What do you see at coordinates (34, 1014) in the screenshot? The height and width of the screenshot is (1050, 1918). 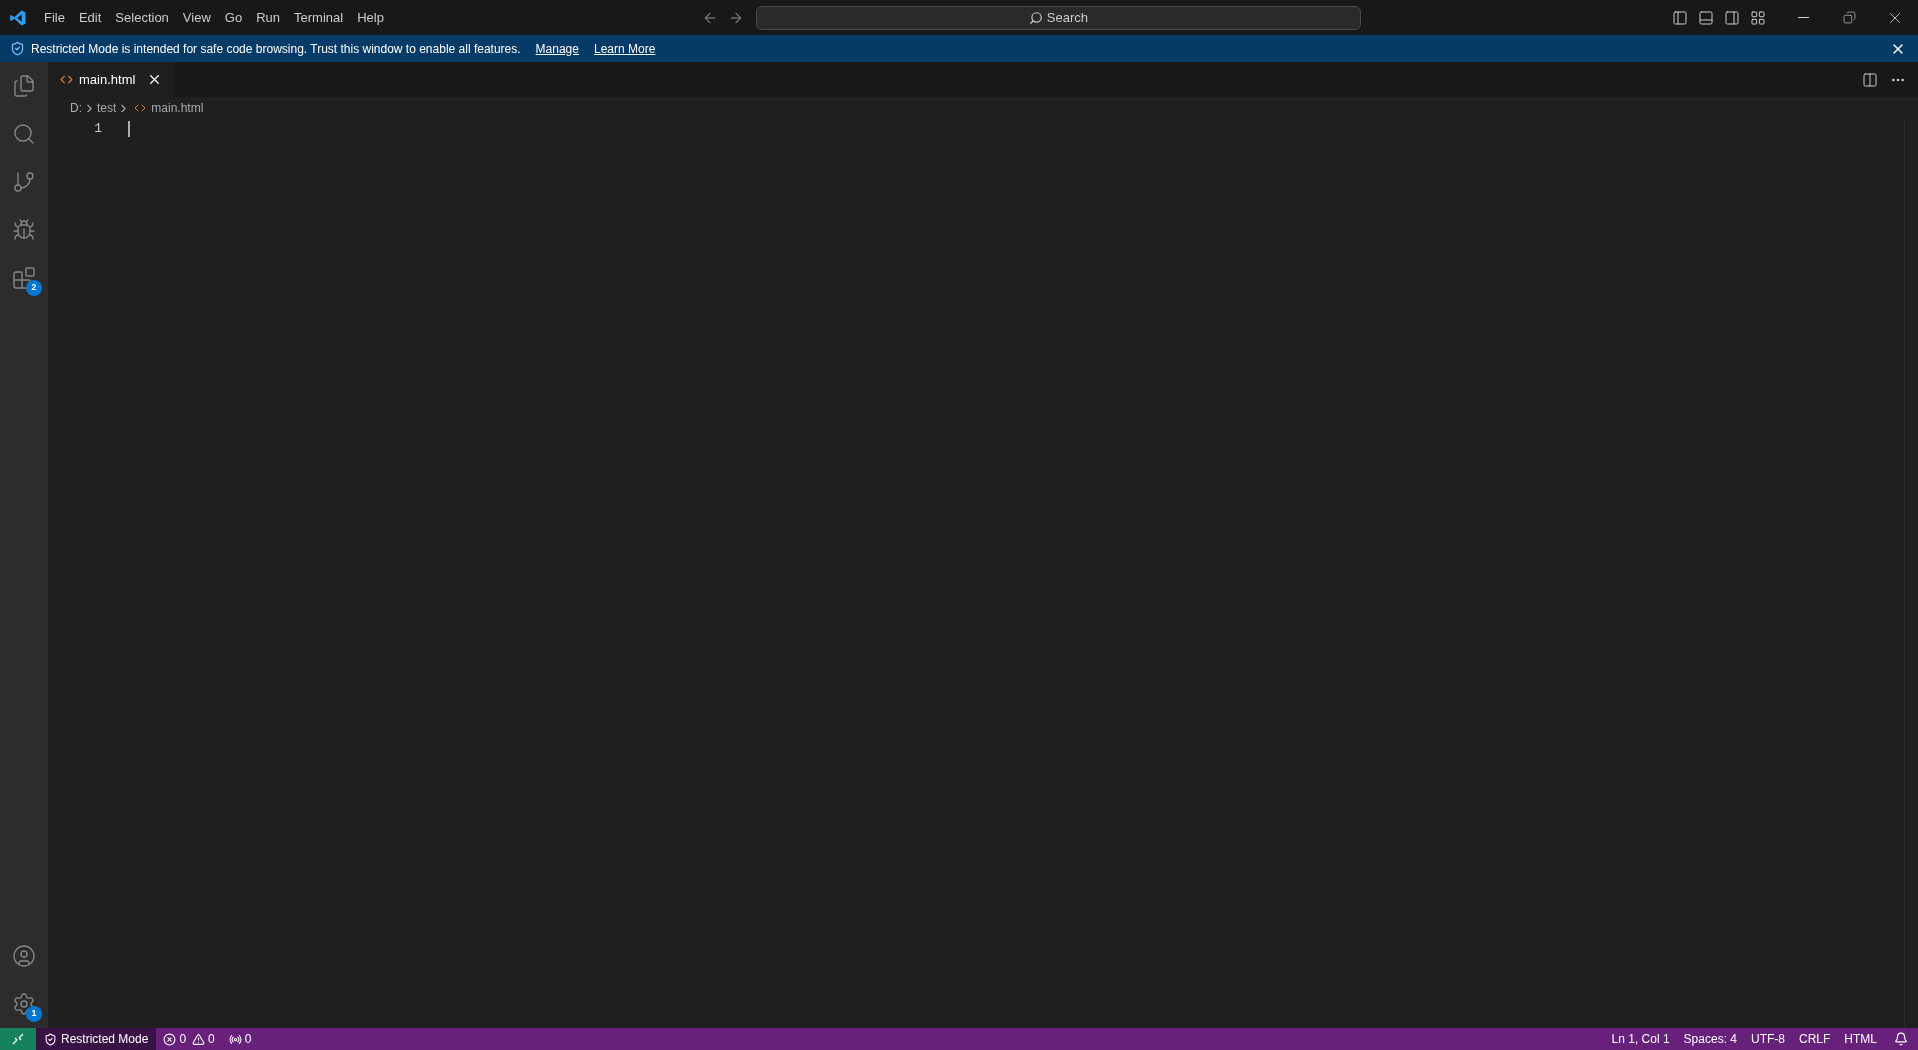 I see `count-badge: 1` at bounding box center [34, 1014].